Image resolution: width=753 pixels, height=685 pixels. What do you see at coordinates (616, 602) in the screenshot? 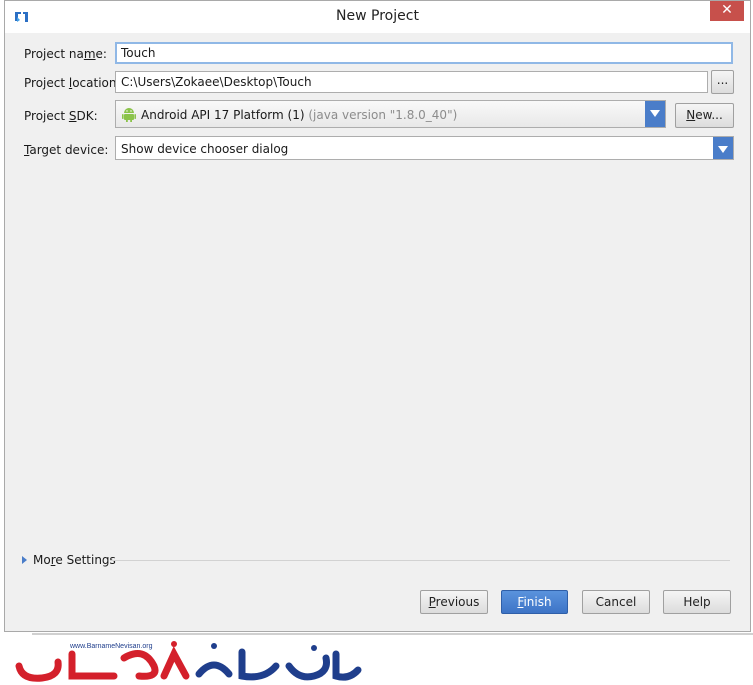
I see `cancel-button: Cancel` at bounding box center [616, 602].